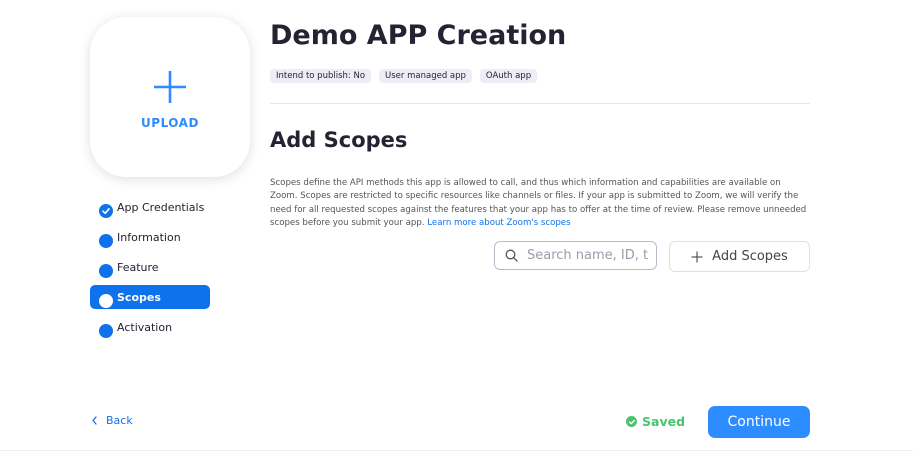  I want to click on saved-status: Saved, so click(655, 421).